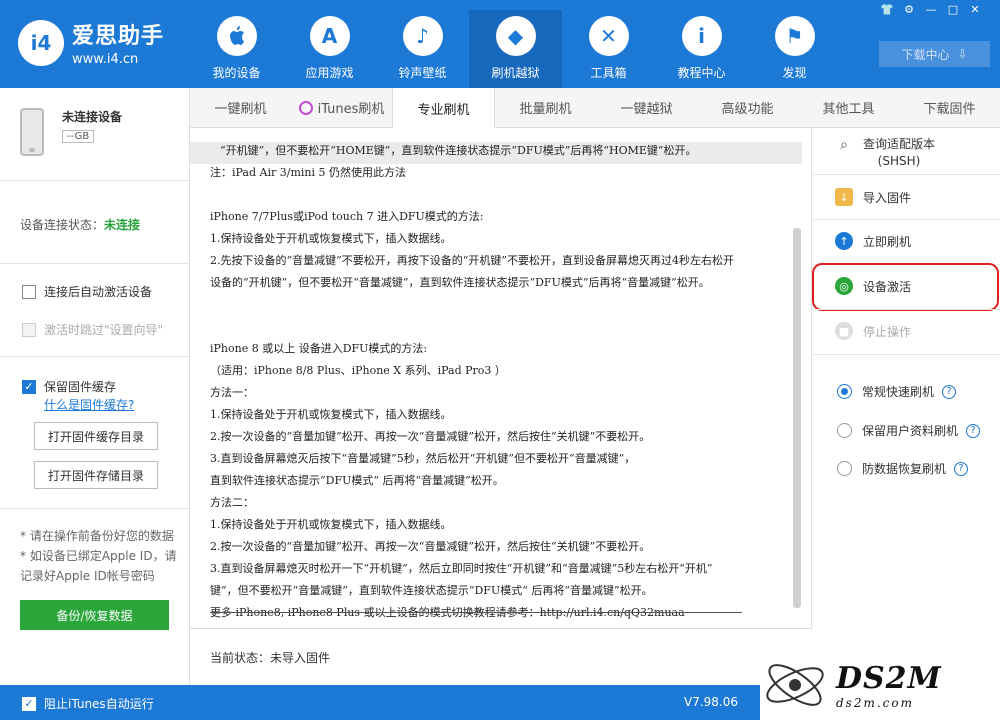 The height and width of the screenshot is (720, 1000). I want to click on window-controls: 👕 ⚙ — □ ✕, so click(931, 10).